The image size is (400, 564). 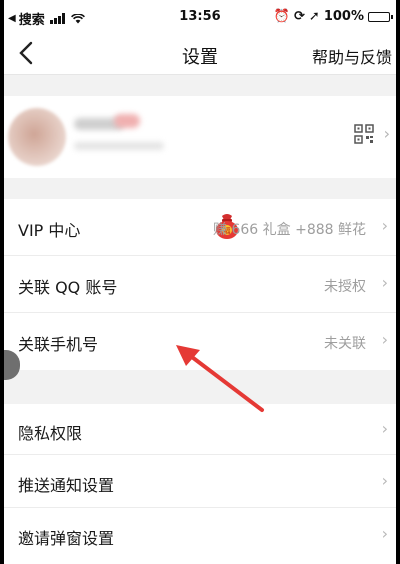 What do you see at coordinates (345, 287) in the screenshot?
I see `row-value: 未授权` at bounding box center [345, 287].